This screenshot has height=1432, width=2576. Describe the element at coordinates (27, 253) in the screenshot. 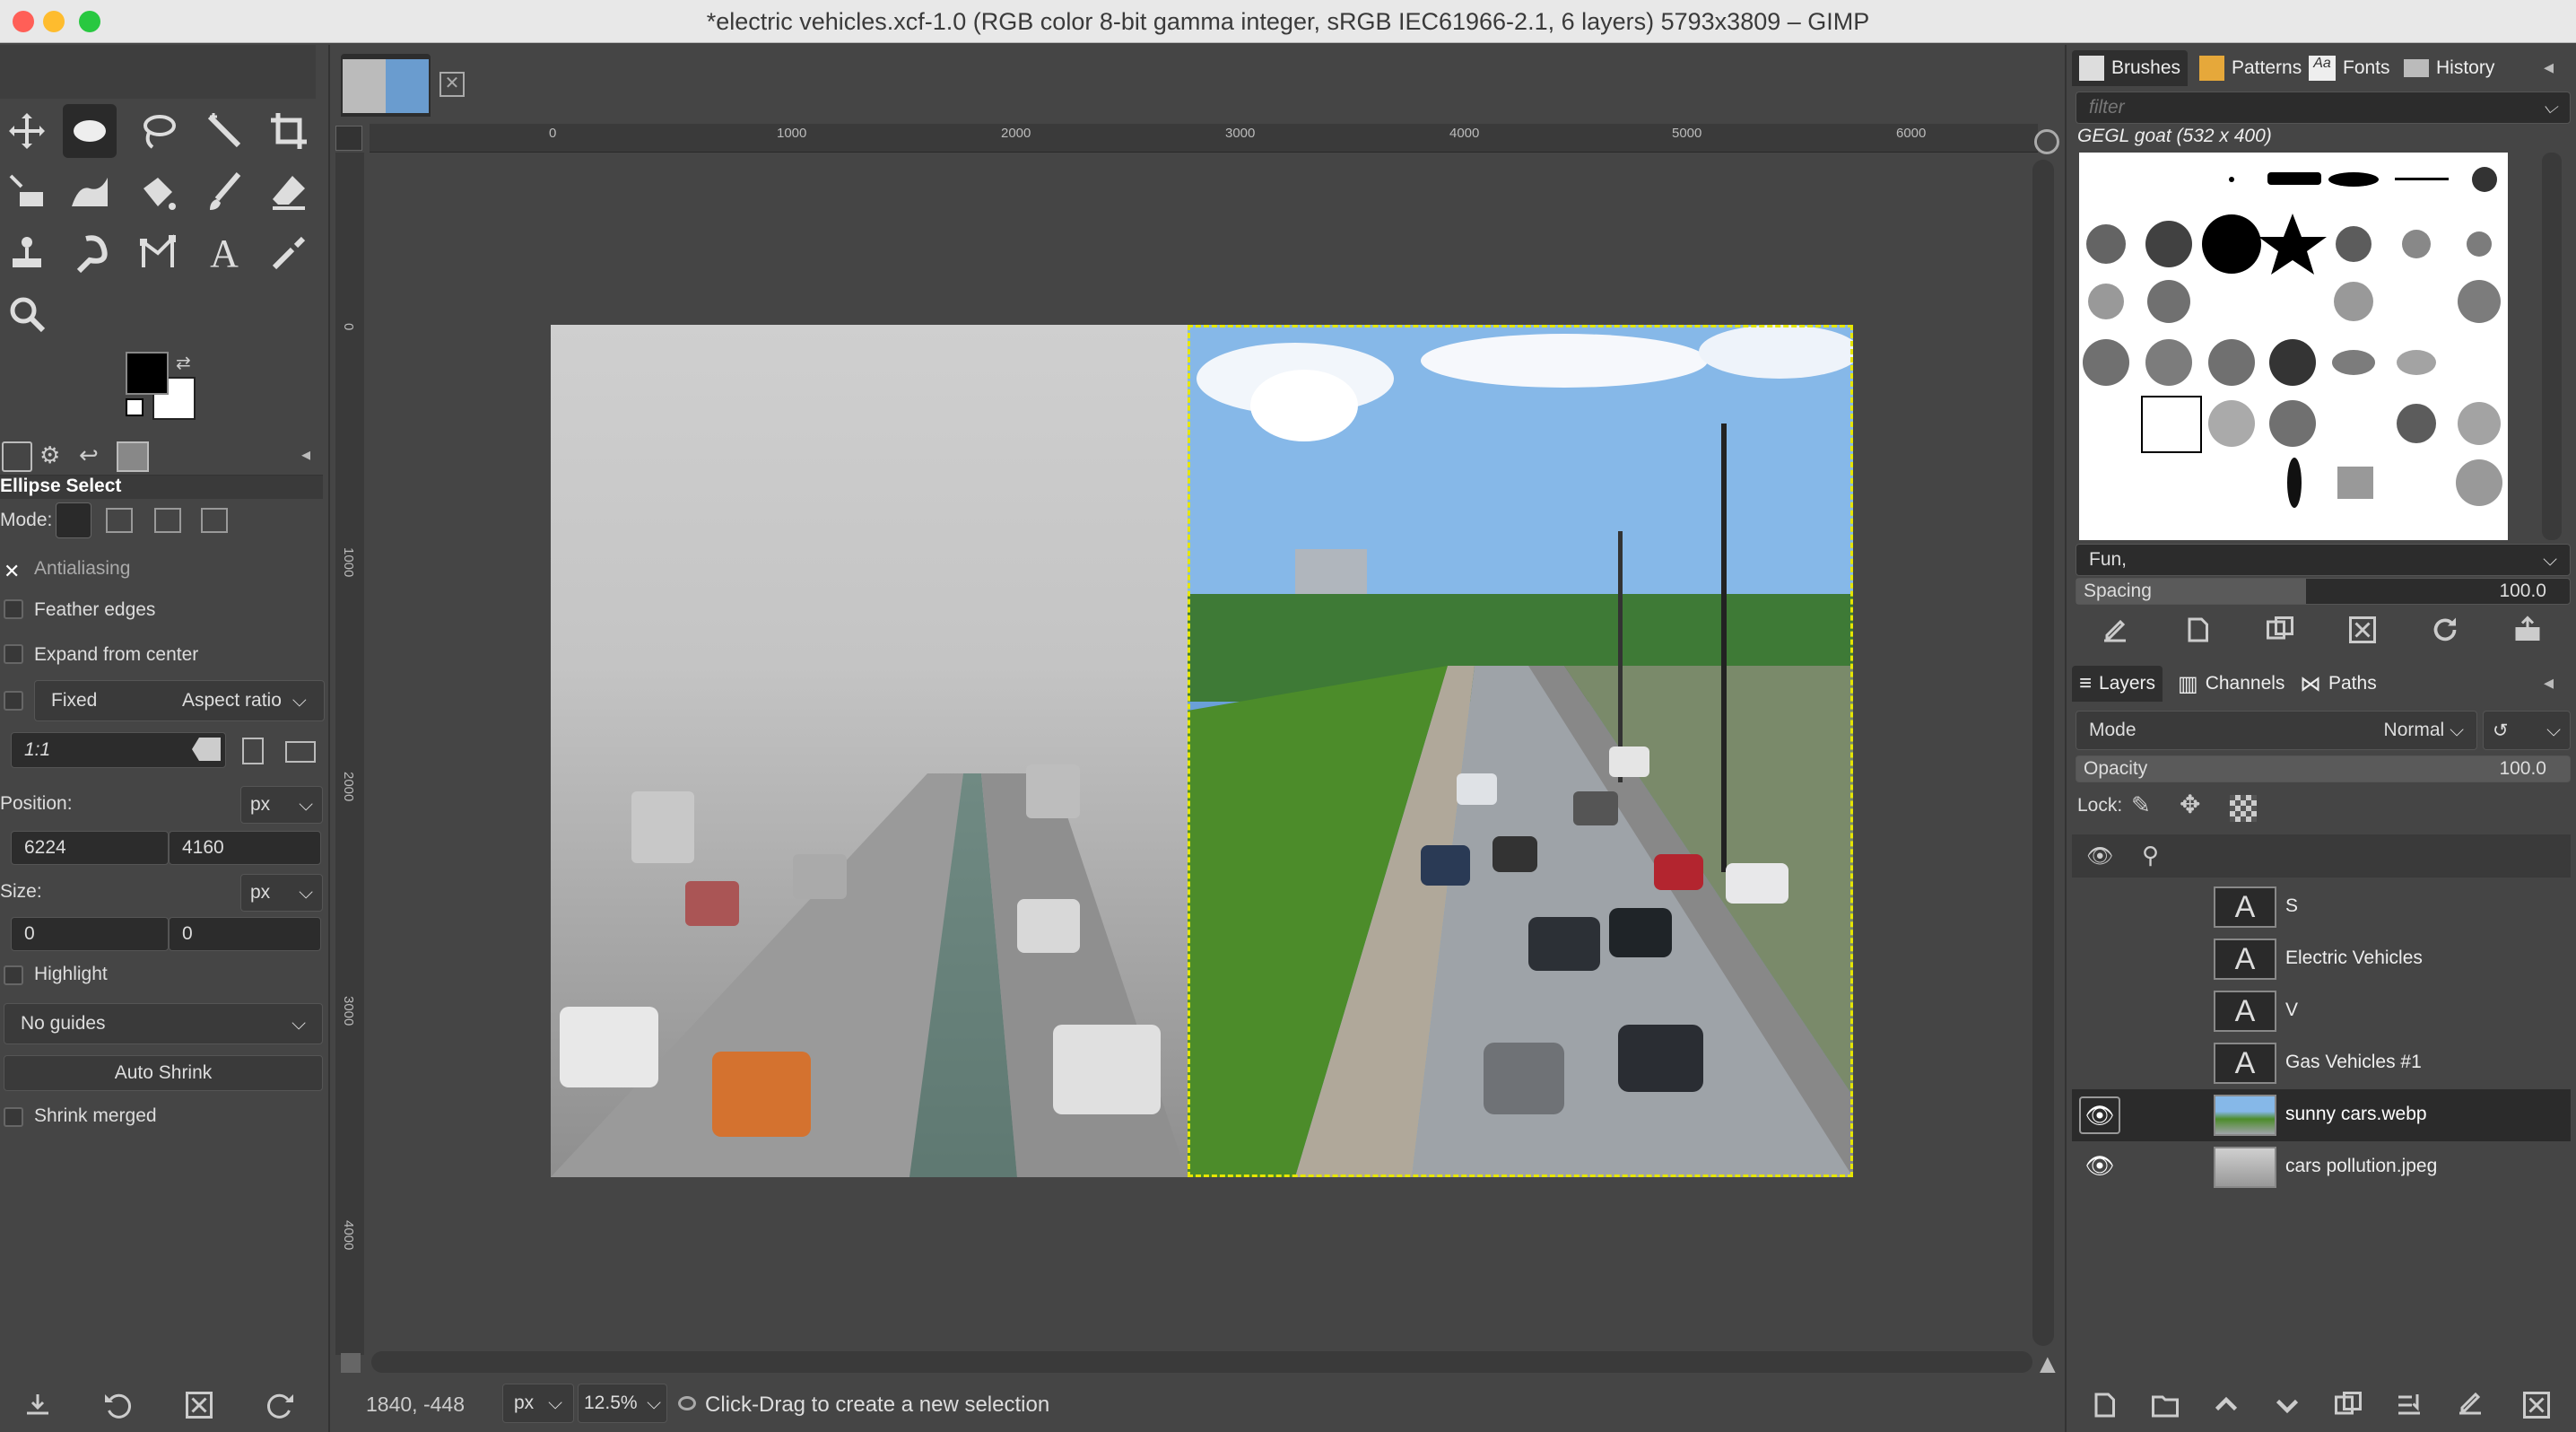

I see `clone-tool` at that location.